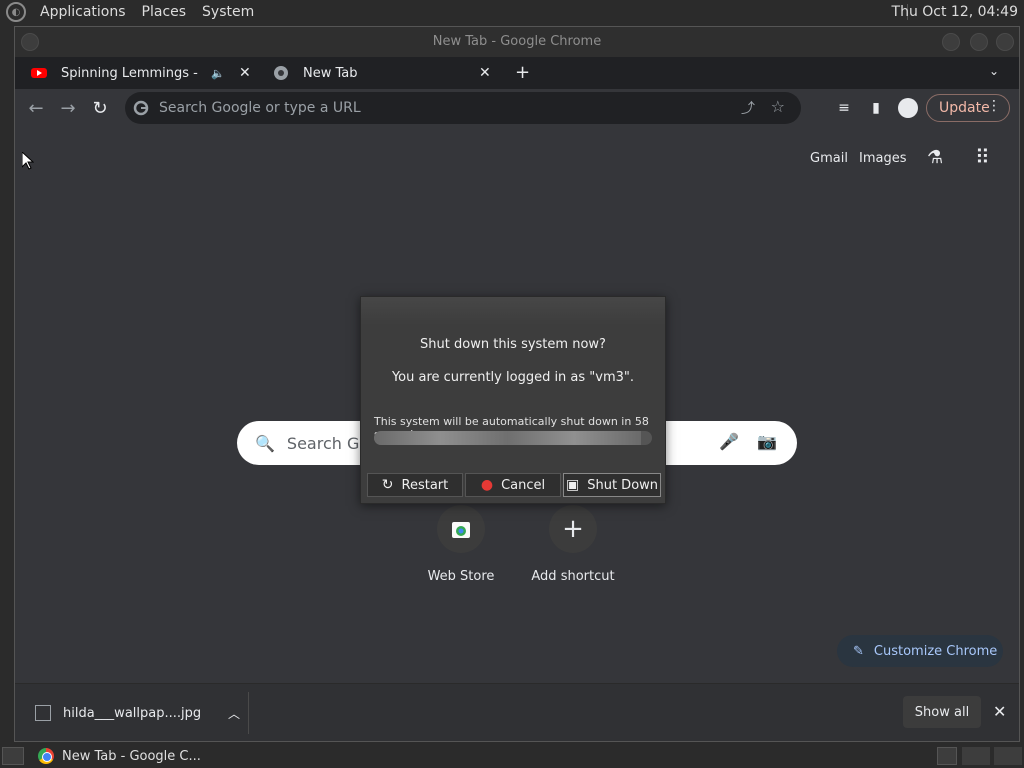 This screenshot has width=1024, height=768. Describe the element at coordinates (951, 42) in the screenshot. I see `minimize-icon` at that location.